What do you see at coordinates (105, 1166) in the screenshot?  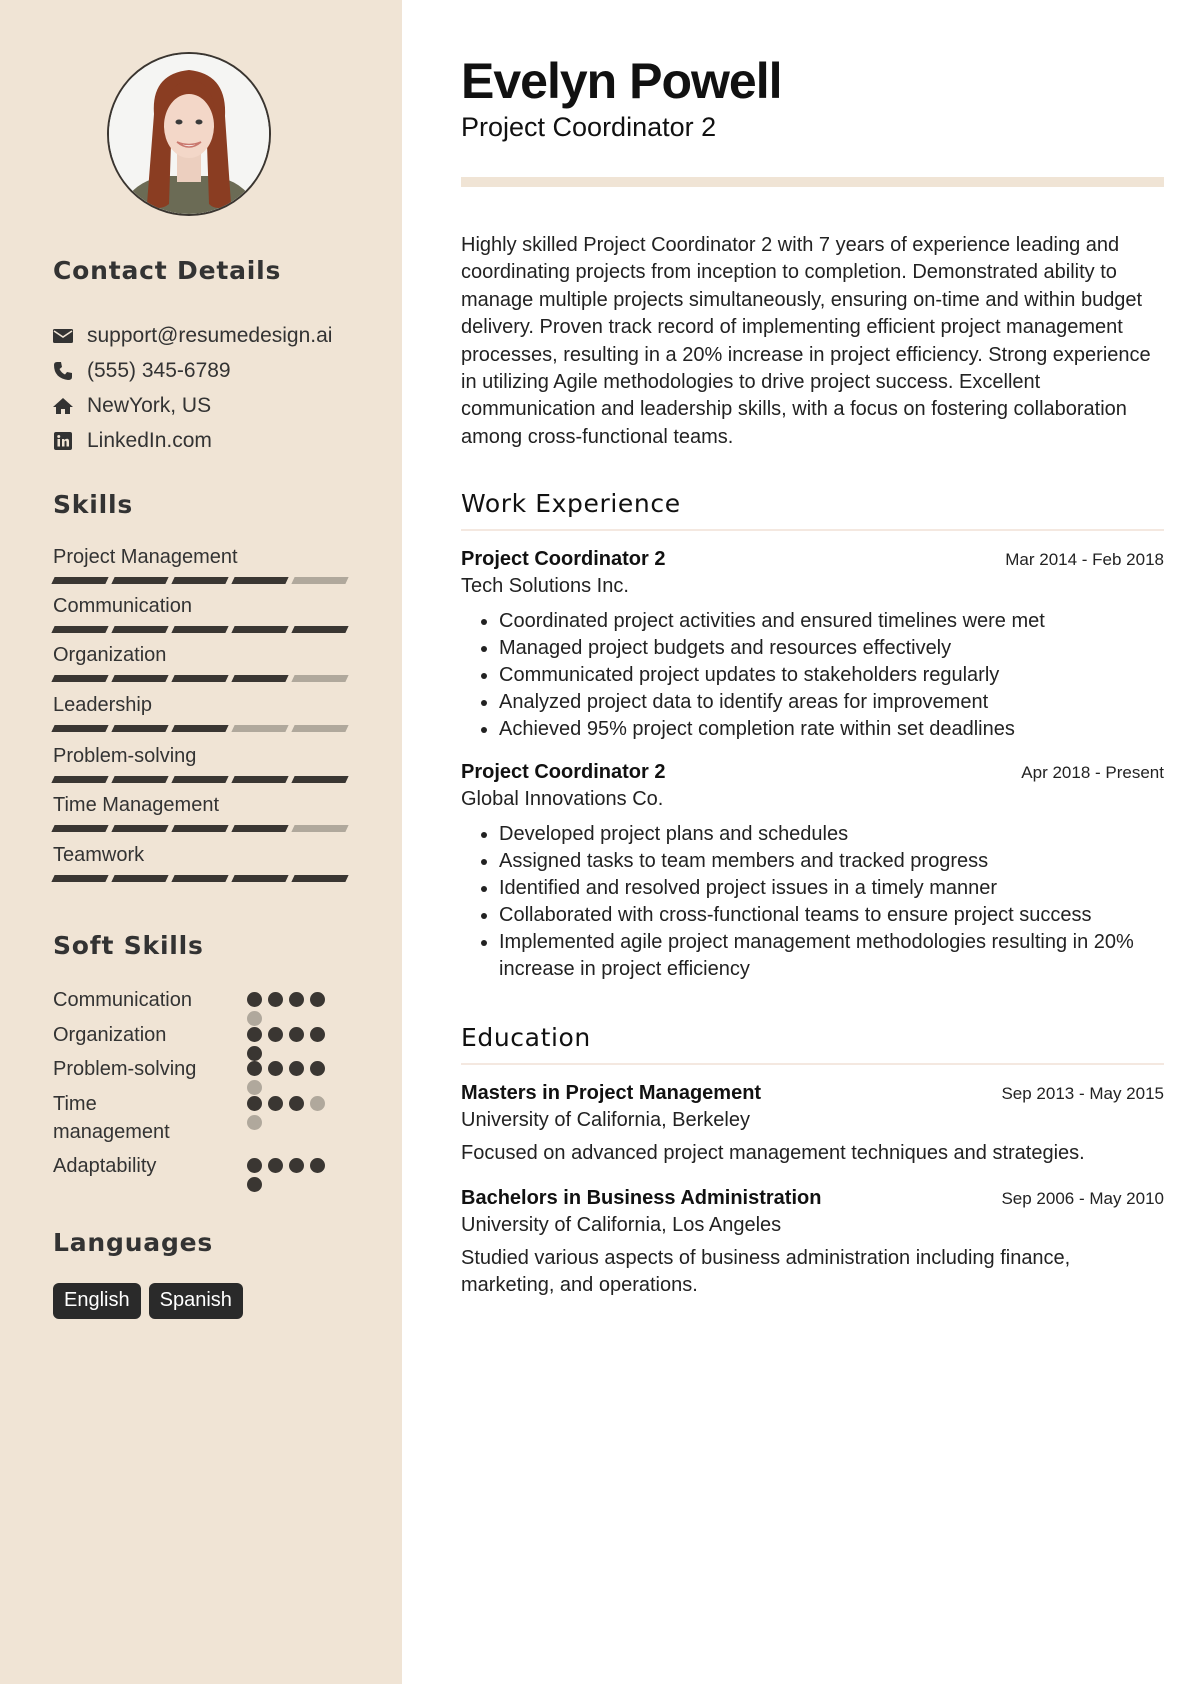 I see `soft-skill-name: Adaptability` at bounding box center [105, 1166].